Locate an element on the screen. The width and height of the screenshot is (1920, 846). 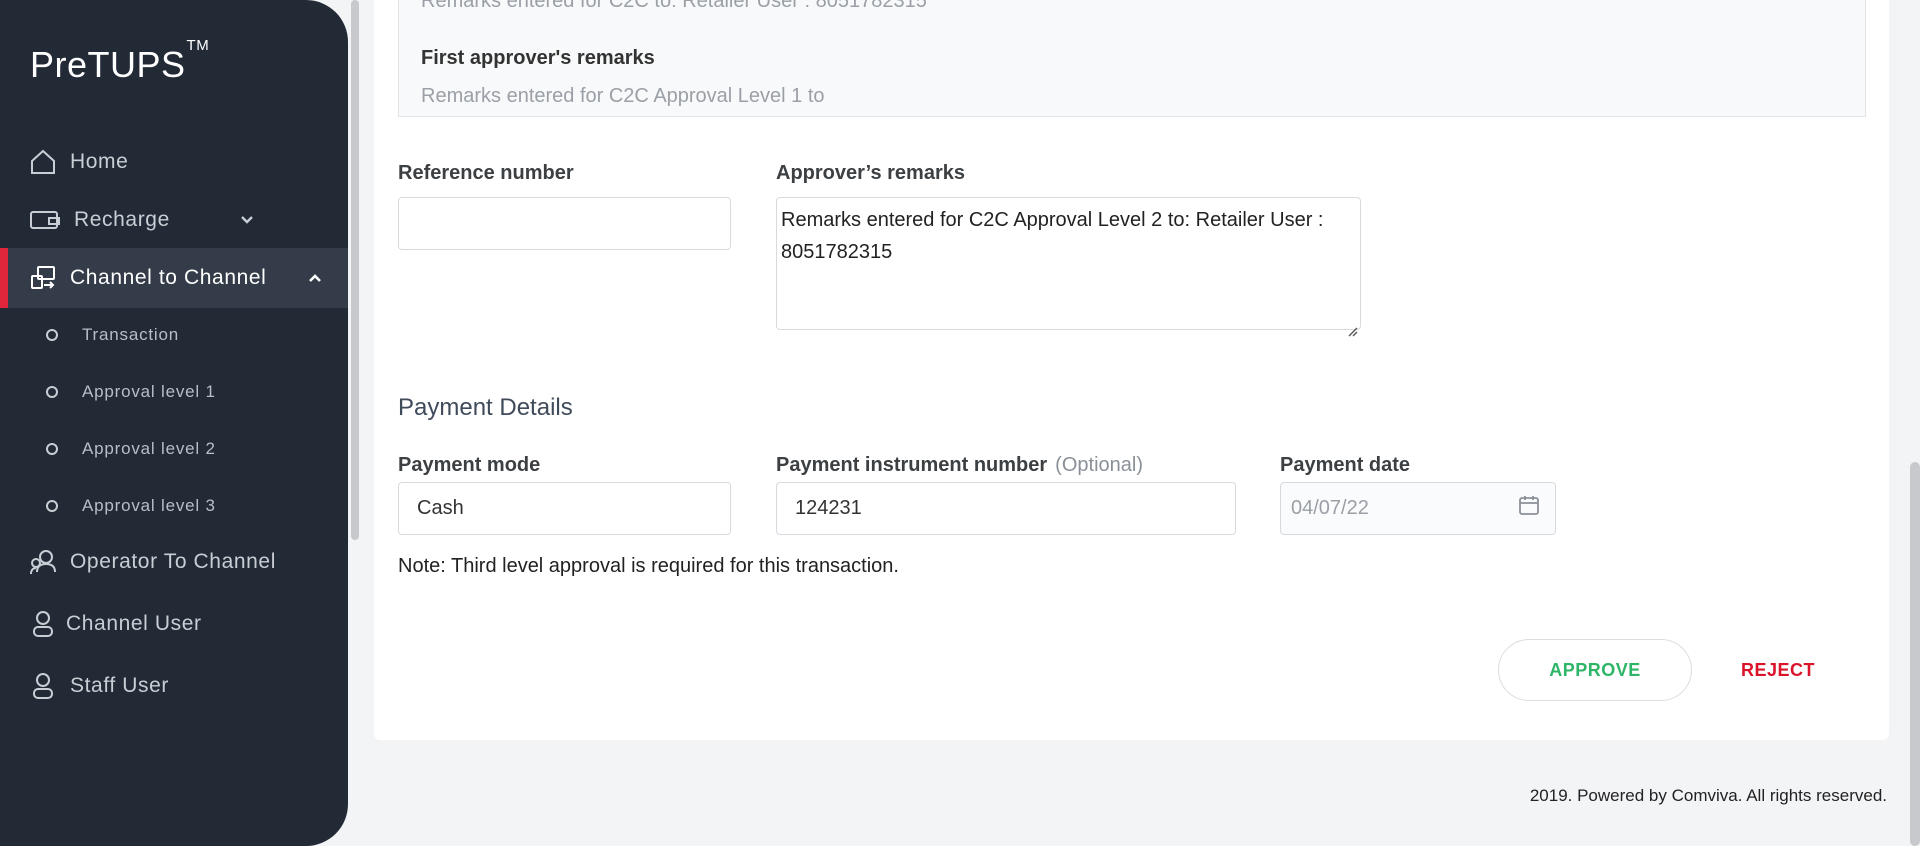
sidebar-item-operator-to-channel: Operator To Channel is located at coordinates (174, 562).